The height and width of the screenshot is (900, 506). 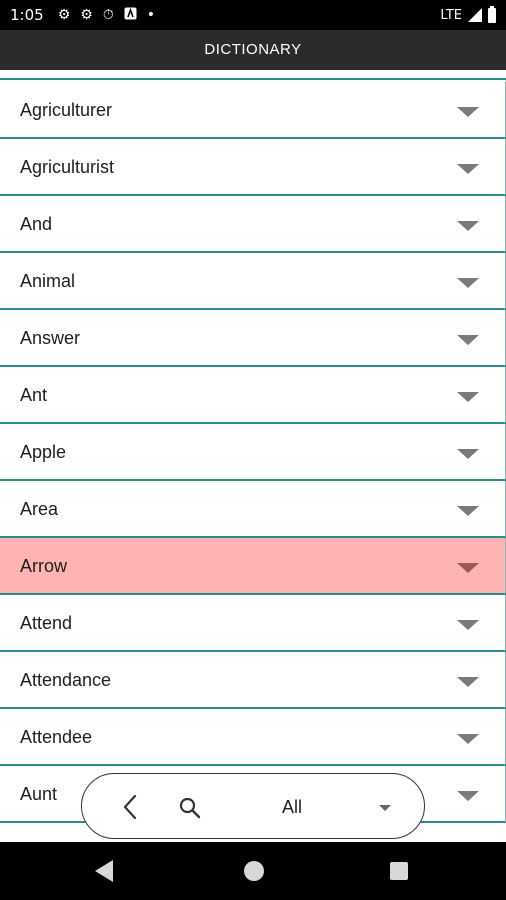 What do you see at coordinates (253, 224) in the screenshot?
I see `list-item: And` at bounding box center [253, 224].